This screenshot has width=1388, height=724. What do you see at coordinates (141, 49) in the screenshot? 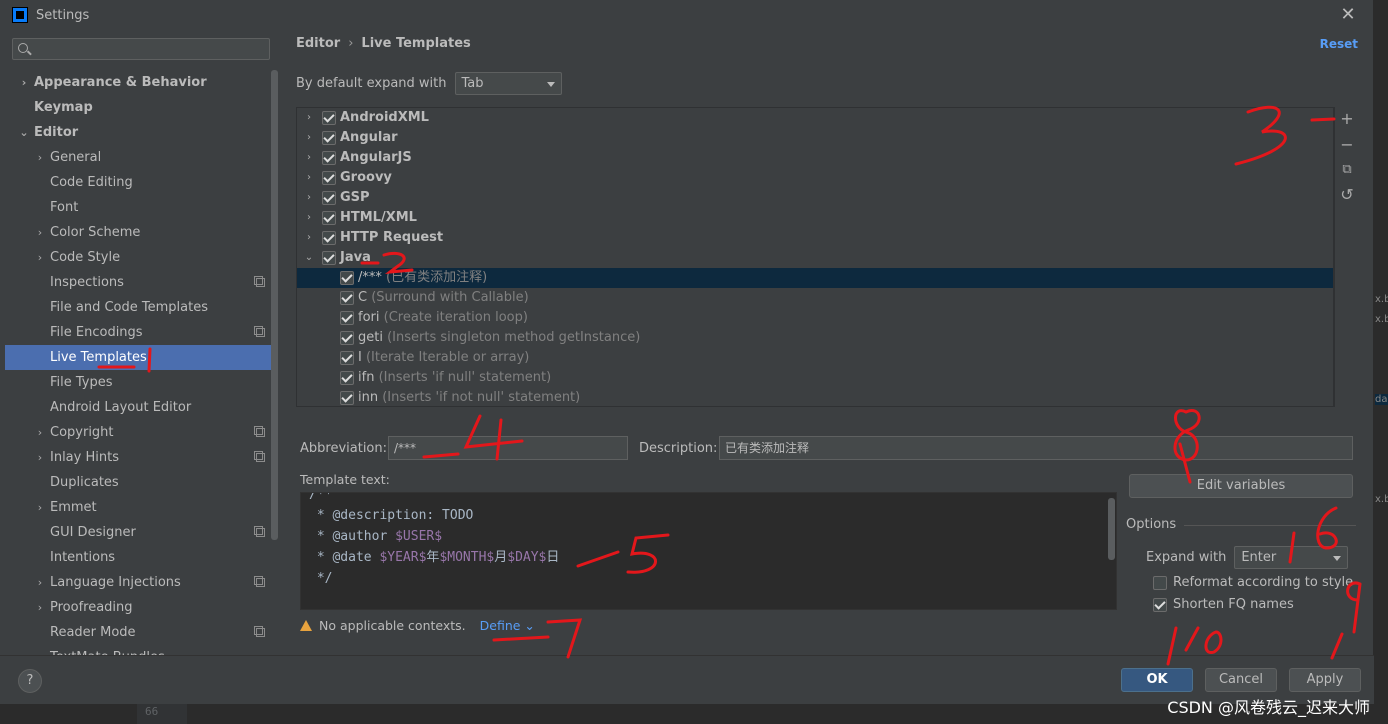
I see `settings-search-input` at bounding box center [141, 49].